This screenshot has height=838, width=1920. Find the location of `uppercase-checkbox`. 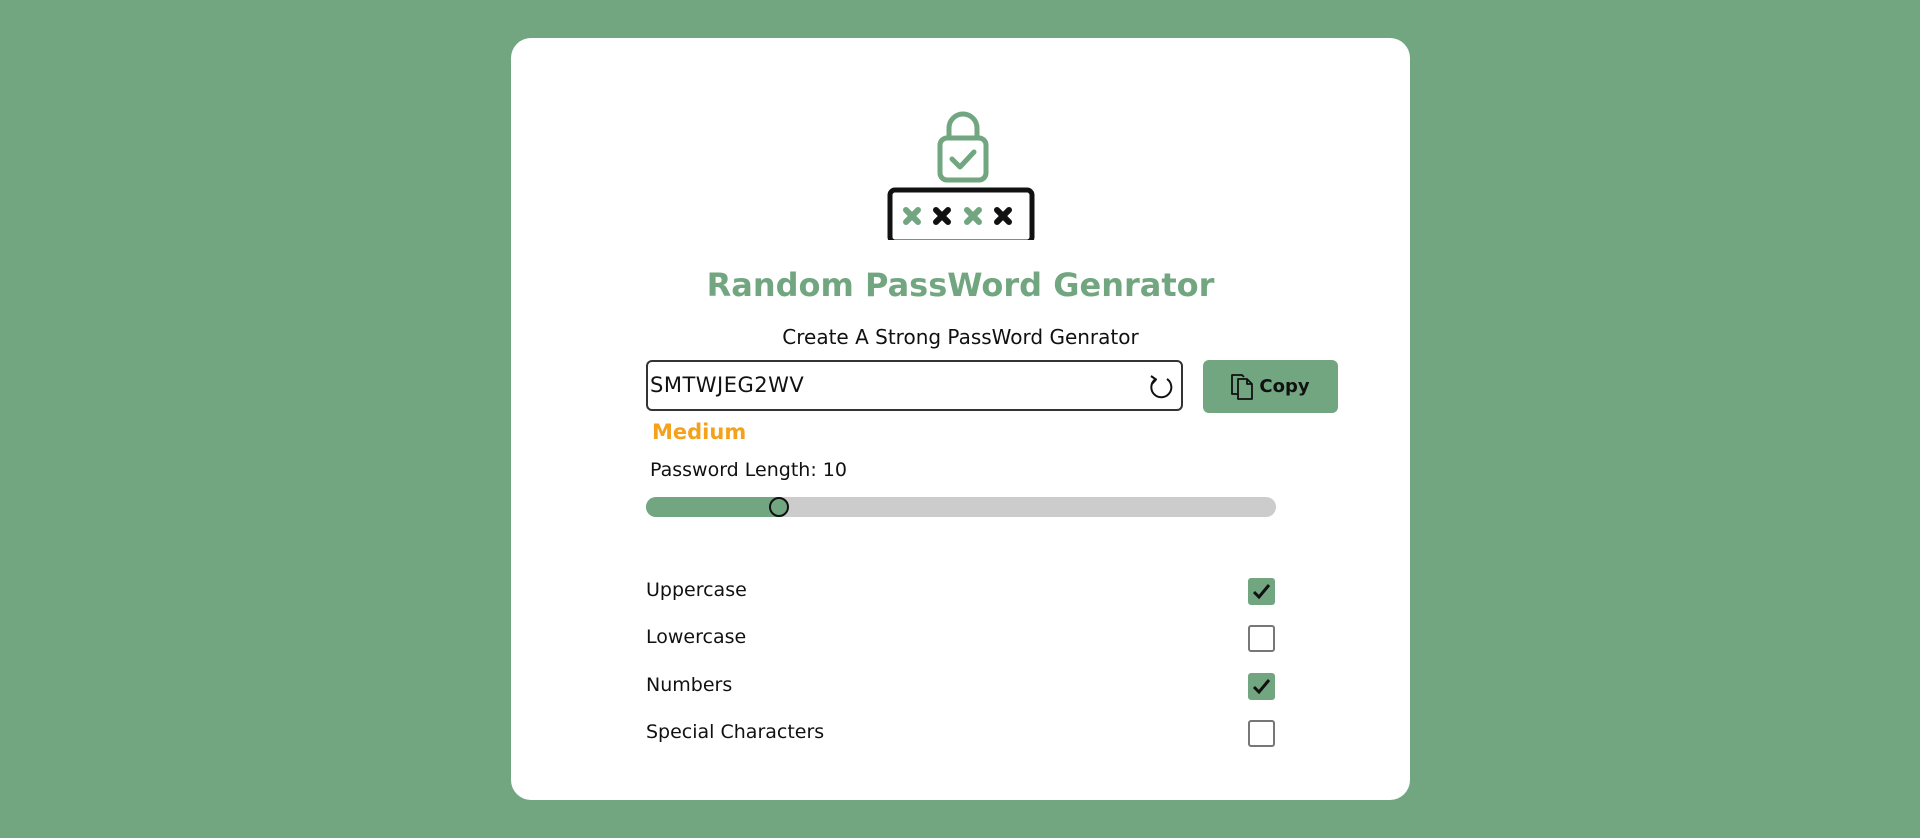

uppercase-checkbox is located at coordinates (1261, 591).